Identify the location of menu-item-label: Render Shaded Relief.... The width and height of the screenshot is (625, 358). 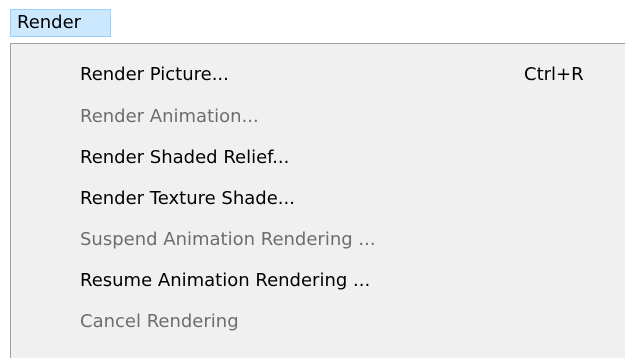
(185, 157).